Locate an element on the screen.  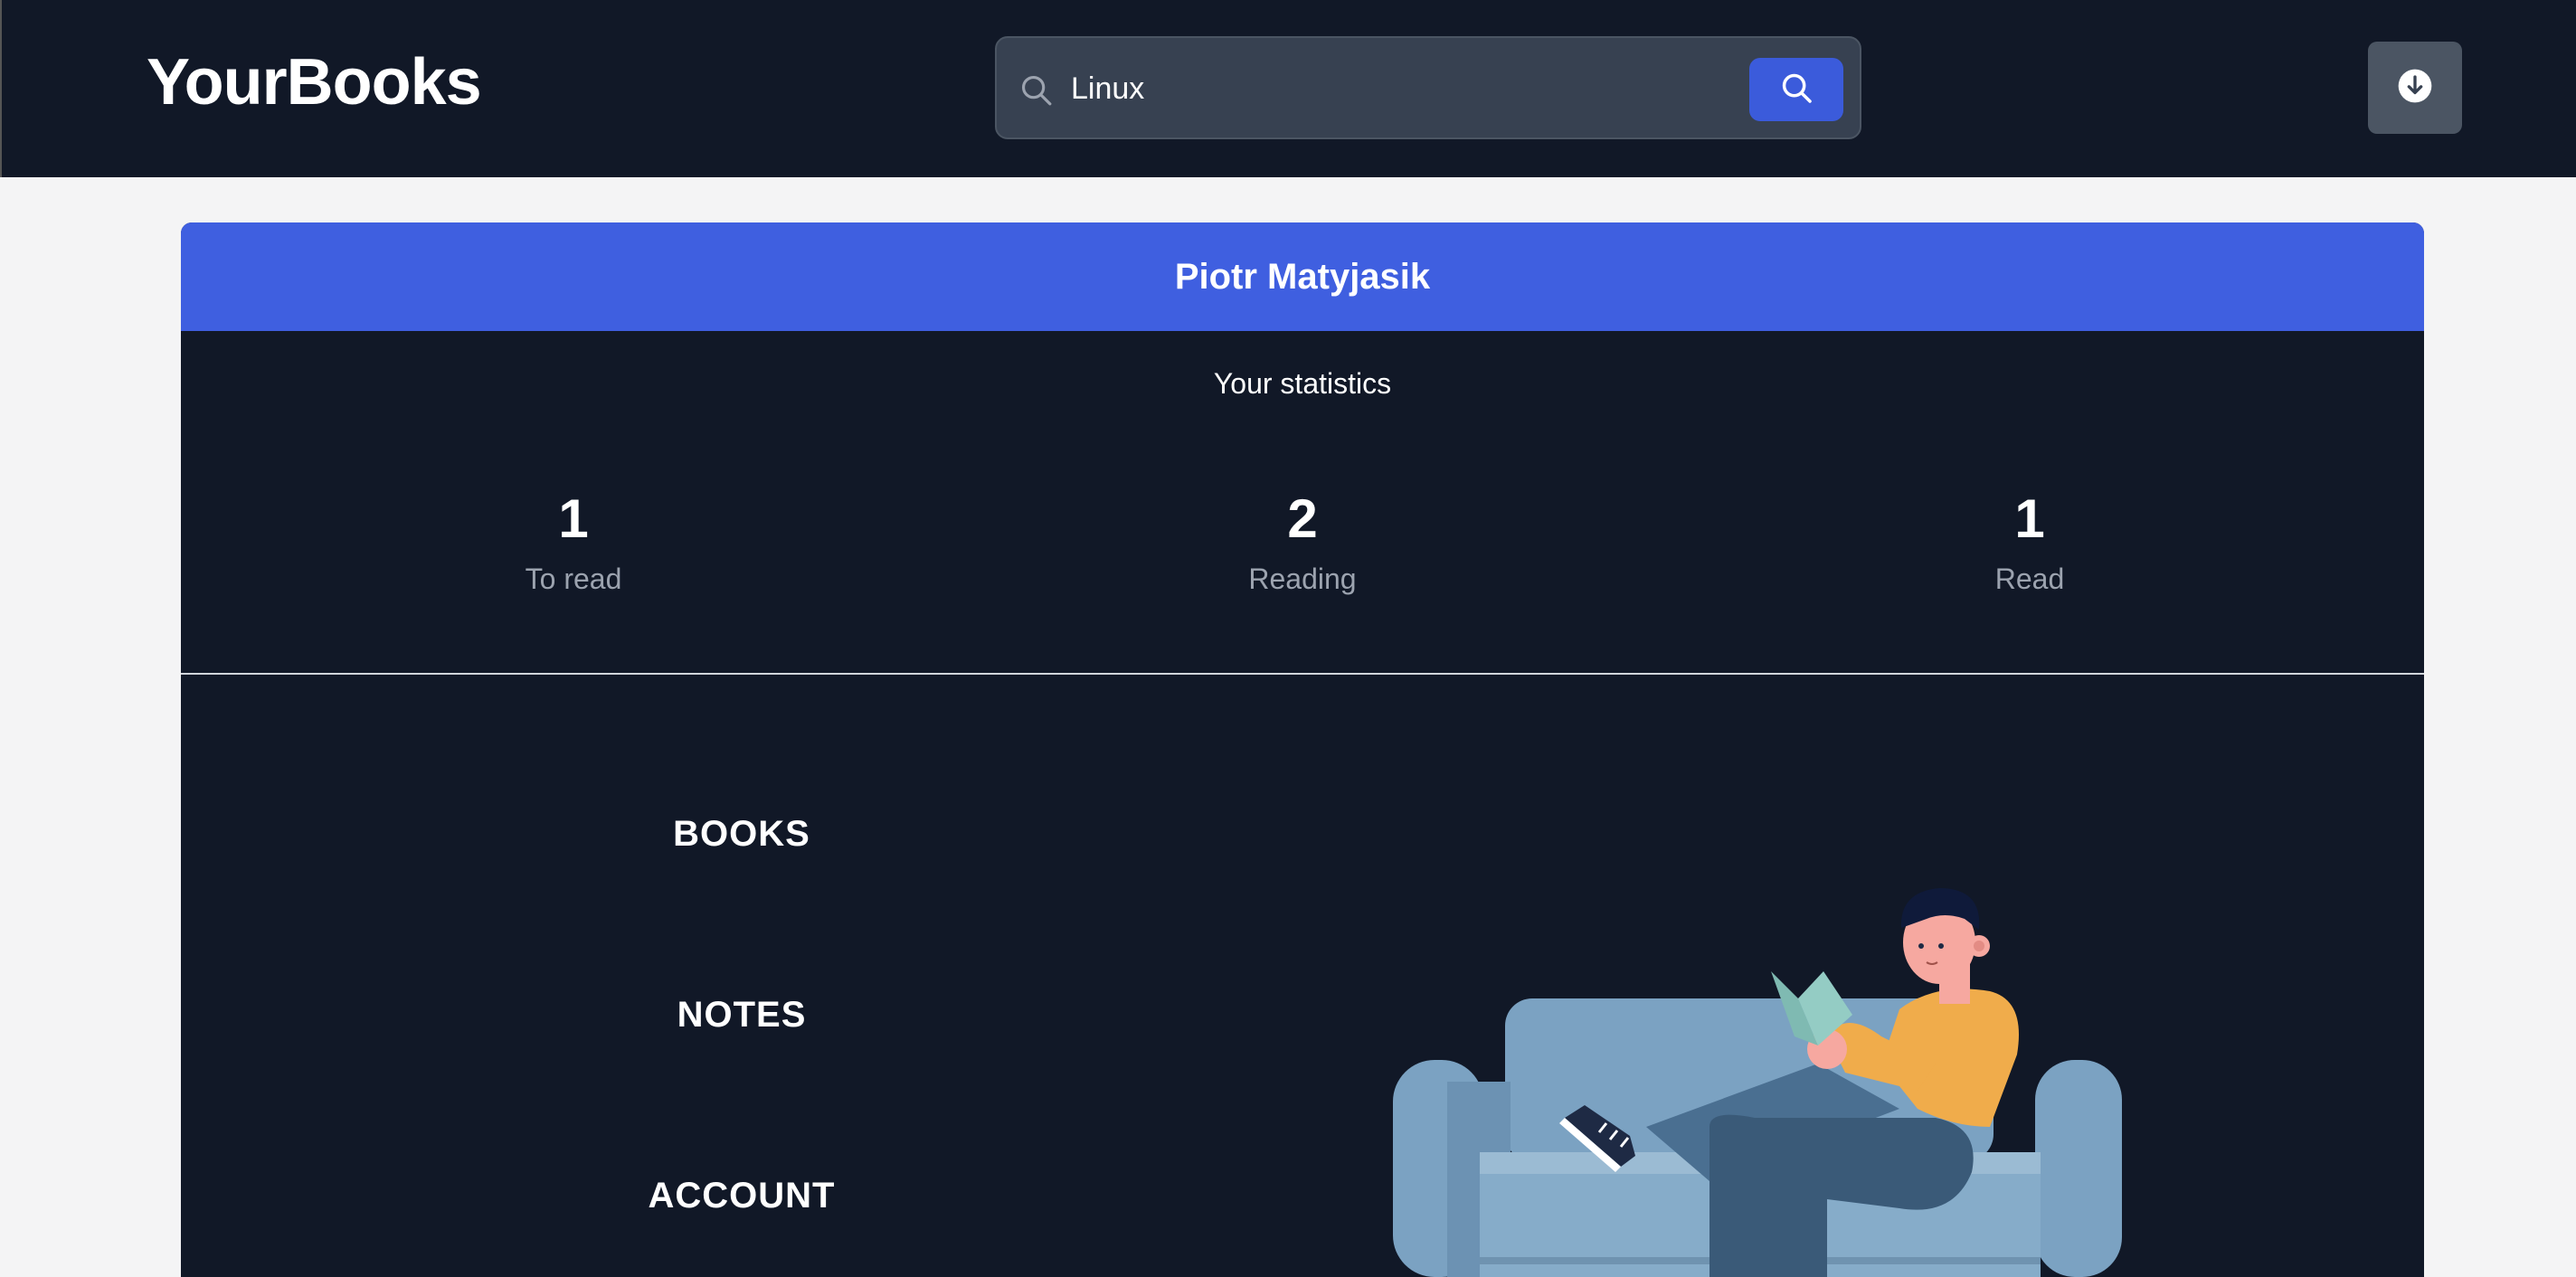
arrow-down-circle-icon is located at coordinates (2415, 88).